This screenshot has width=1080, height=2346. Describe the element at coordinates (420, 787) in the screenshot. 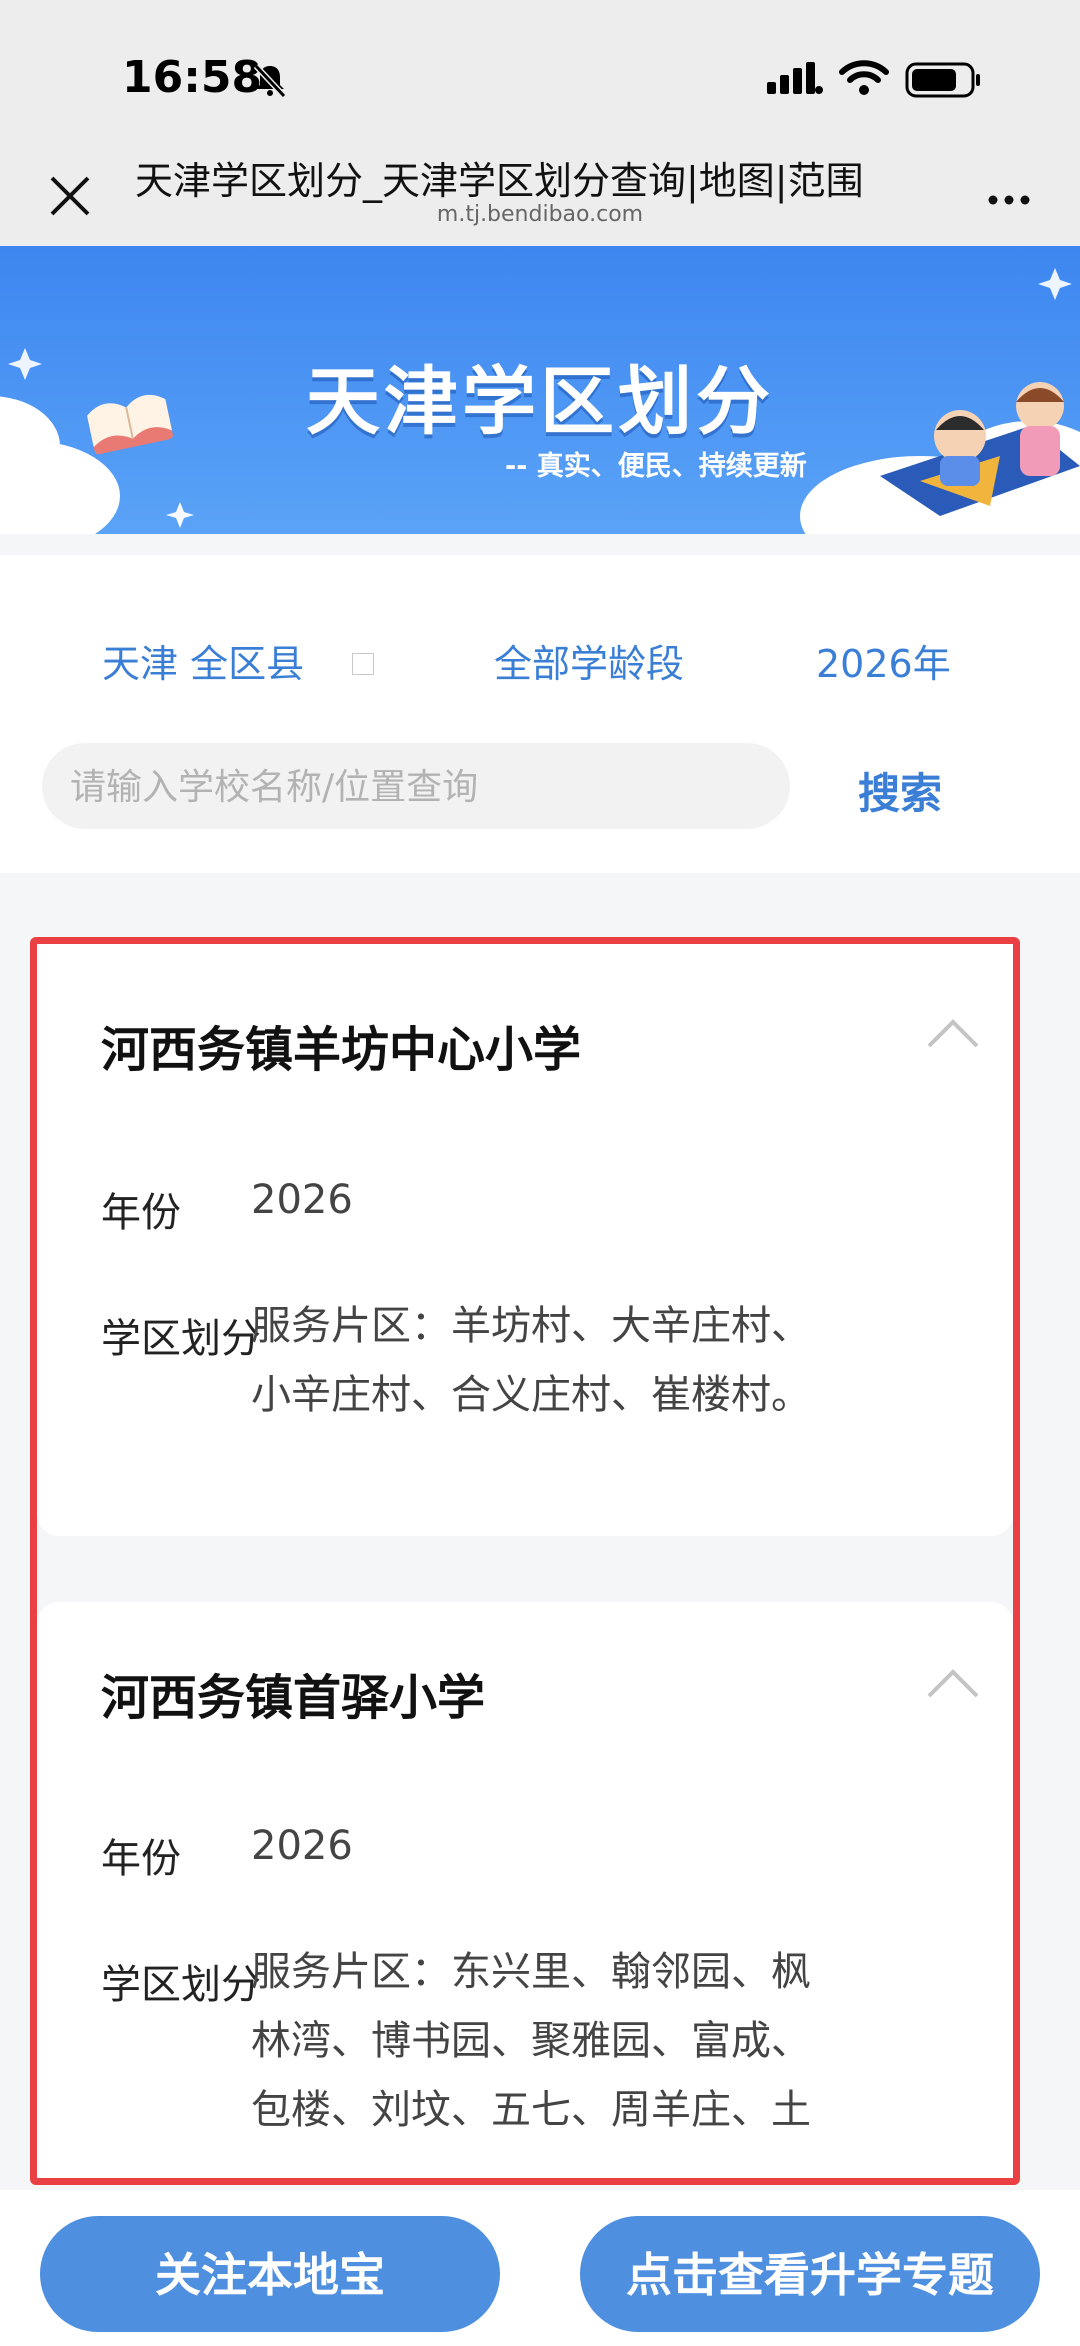

I see `search-input` at that location.